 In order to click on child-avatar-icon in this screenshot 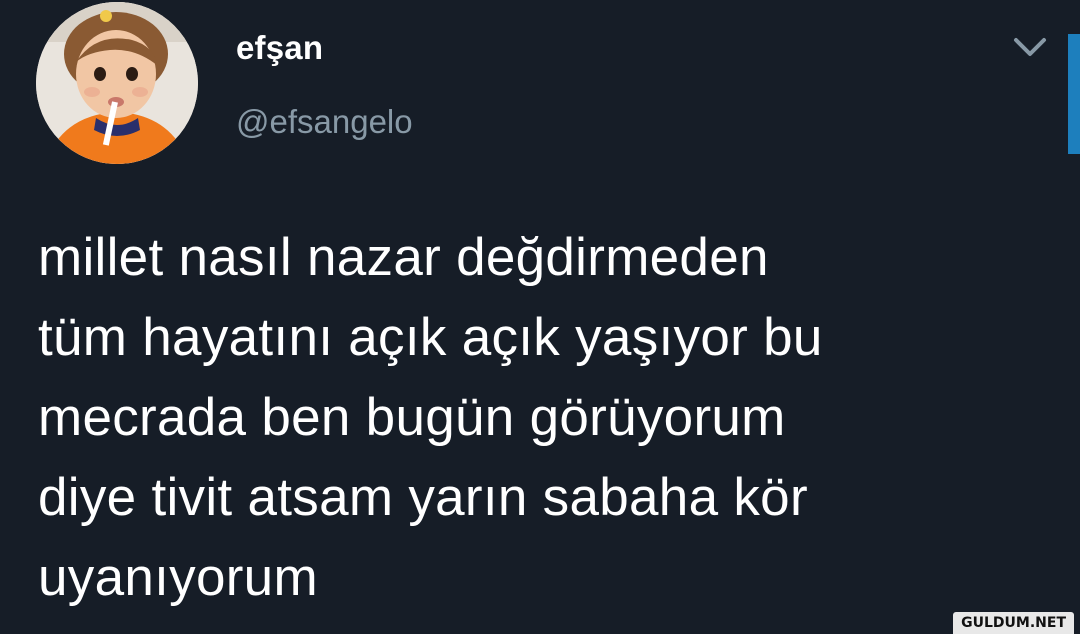, I will do `click(117, 83)`.